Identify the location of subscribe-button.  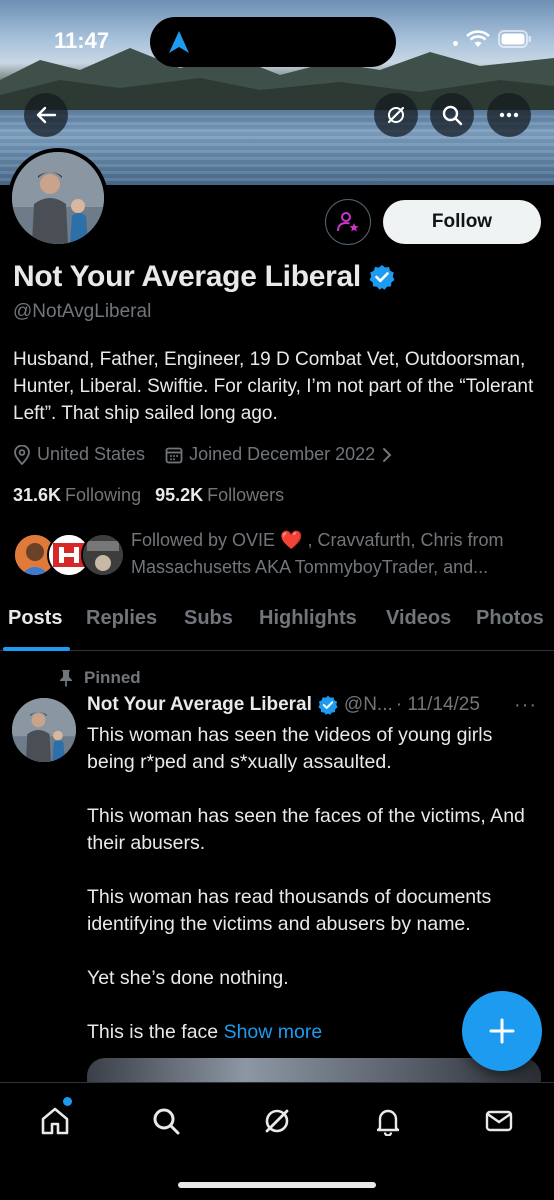
(348, 222).